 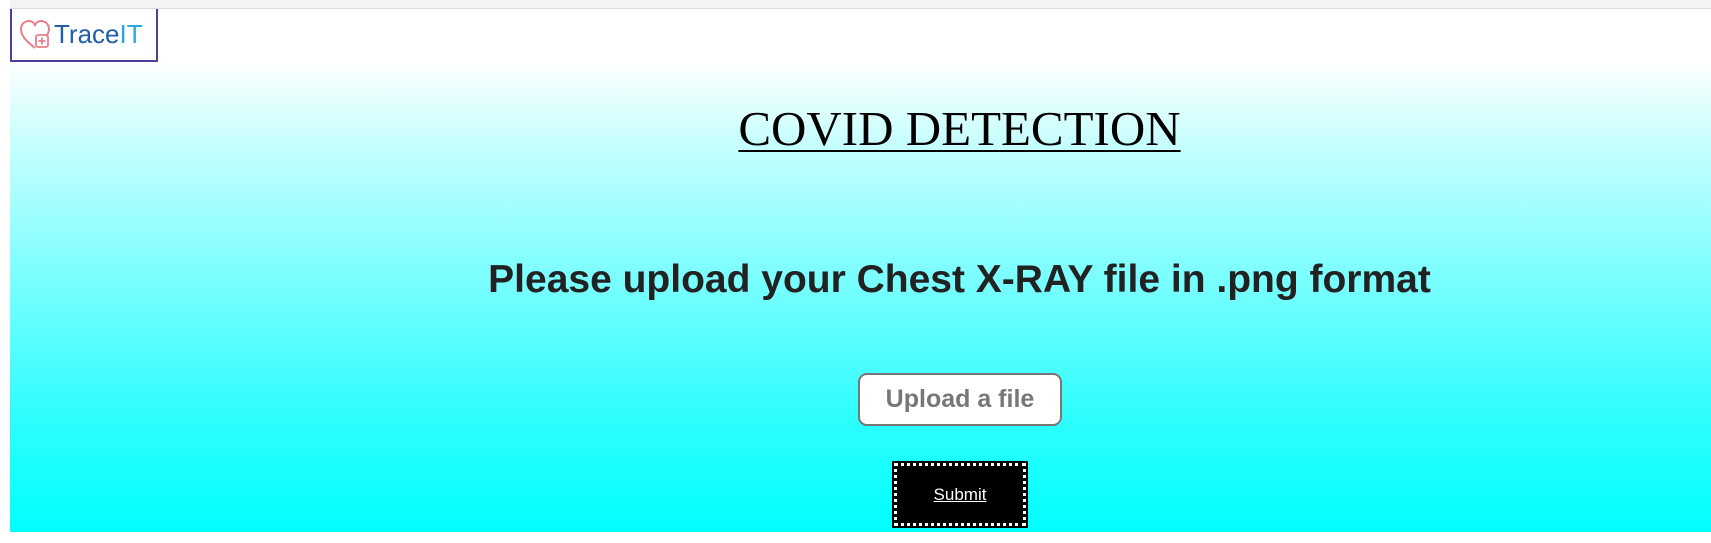 What do you see at coordinates (131, 34) in the screenshot?
I see `brand-name-accent: IT` at bounding box center [131, 34].